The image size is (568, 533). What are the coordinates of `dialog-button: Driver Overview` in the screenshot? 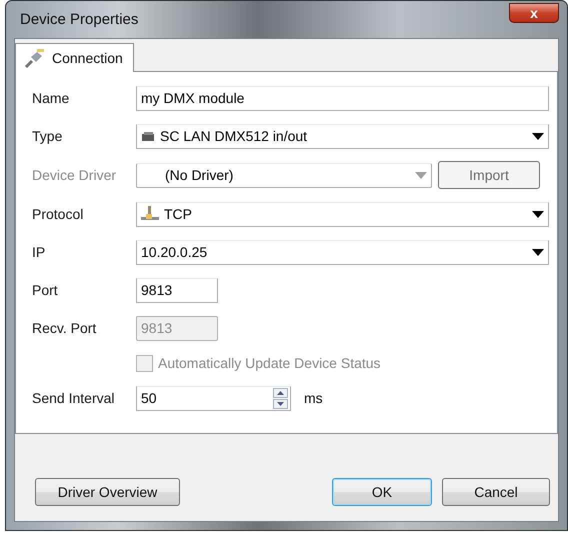 It's located at (107, 492).